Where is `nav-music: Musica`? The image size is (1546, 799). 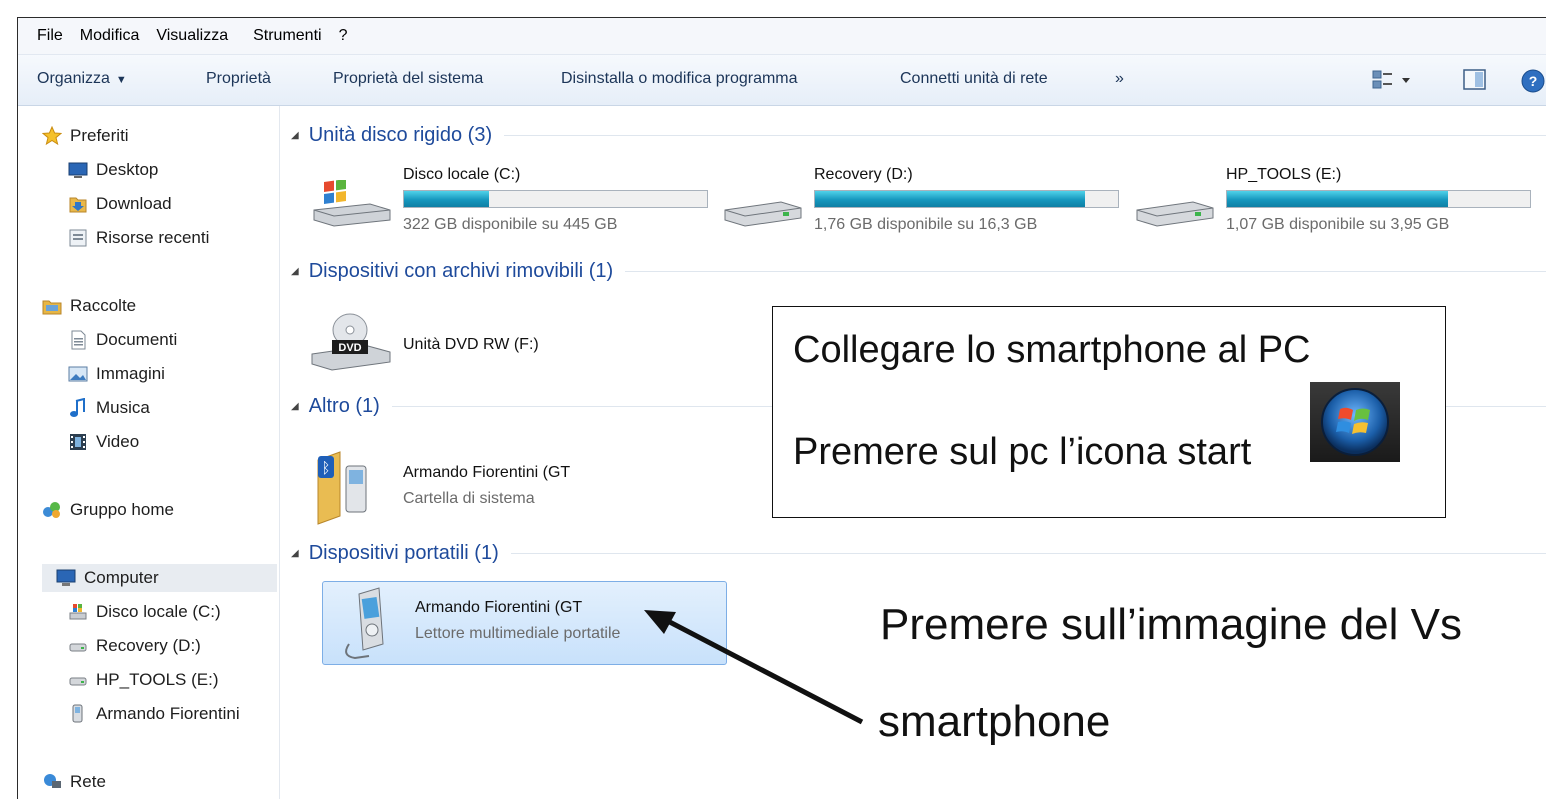
nav-music: Musica is located at coordinates (109, 408).